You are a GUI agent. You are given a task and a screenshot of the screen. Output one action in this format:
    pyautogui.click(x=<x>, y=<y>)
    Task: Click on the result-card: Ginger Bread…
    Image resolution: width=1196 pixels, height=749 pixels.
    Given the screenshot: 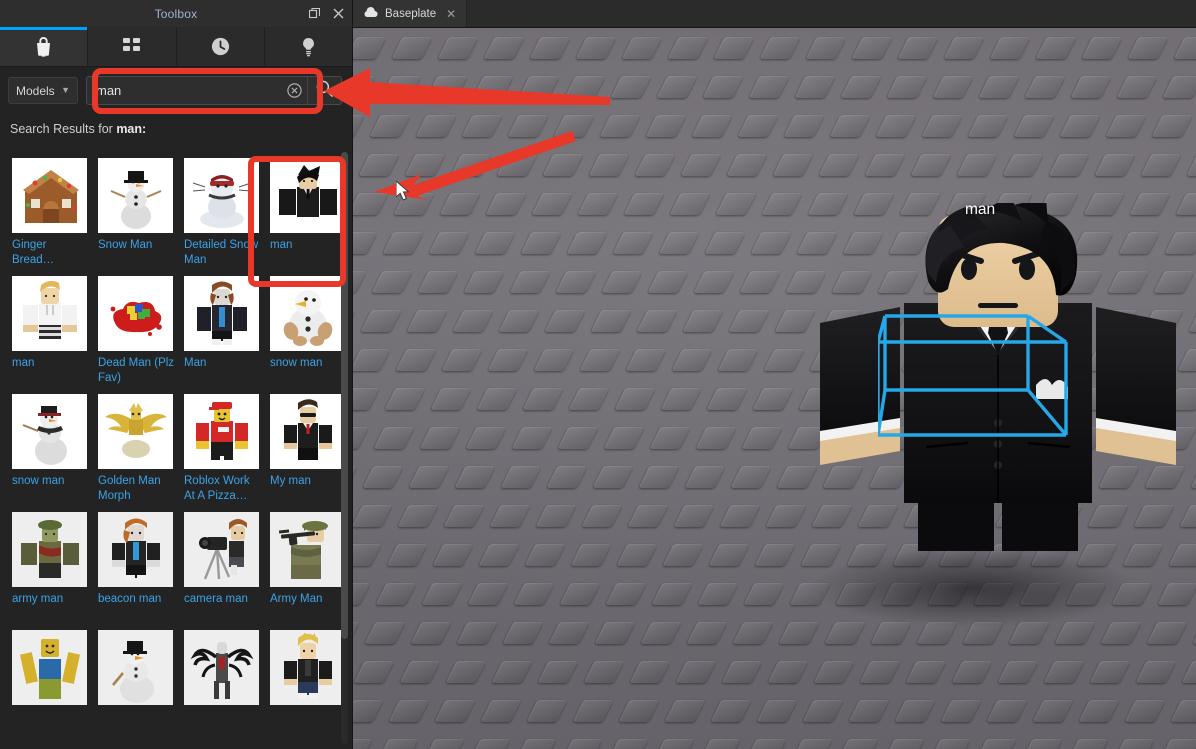 What is the action you would take?
    pyautogui.click(x=51, y=209)
    